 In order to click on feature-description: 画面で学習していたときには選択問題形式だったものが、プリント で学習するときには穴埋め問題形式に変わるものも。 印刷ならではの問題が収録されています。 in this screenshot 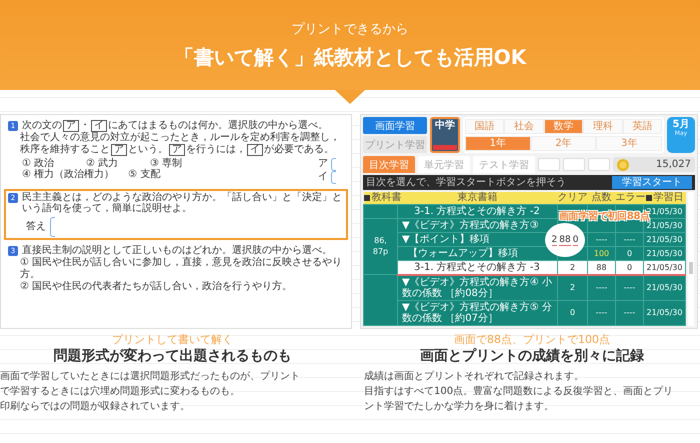, I will do `click(150, 392)`.